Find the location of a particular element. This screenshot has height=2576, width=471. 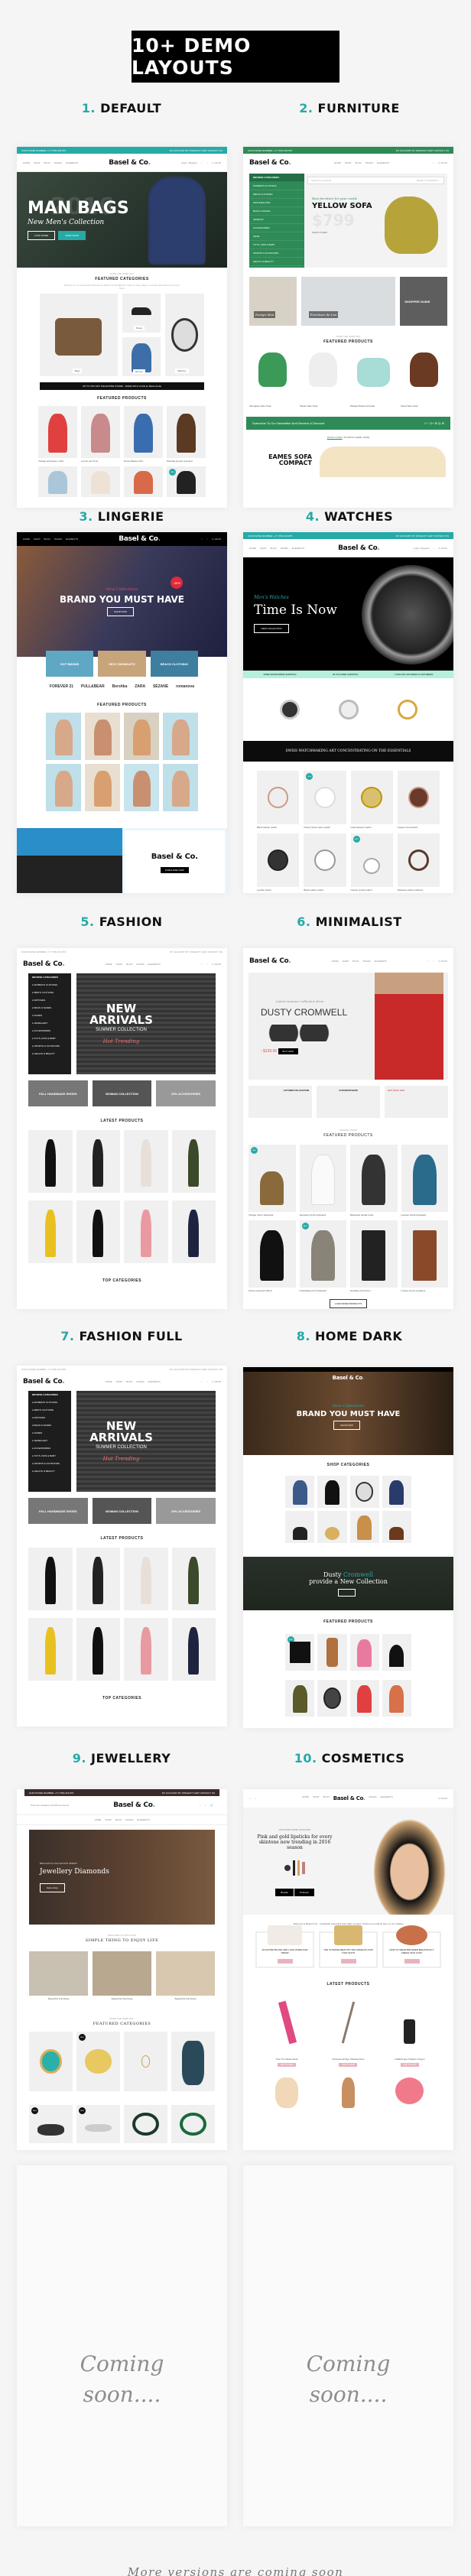

product-card: Copper wood watch is located at coordinates (419, 800).